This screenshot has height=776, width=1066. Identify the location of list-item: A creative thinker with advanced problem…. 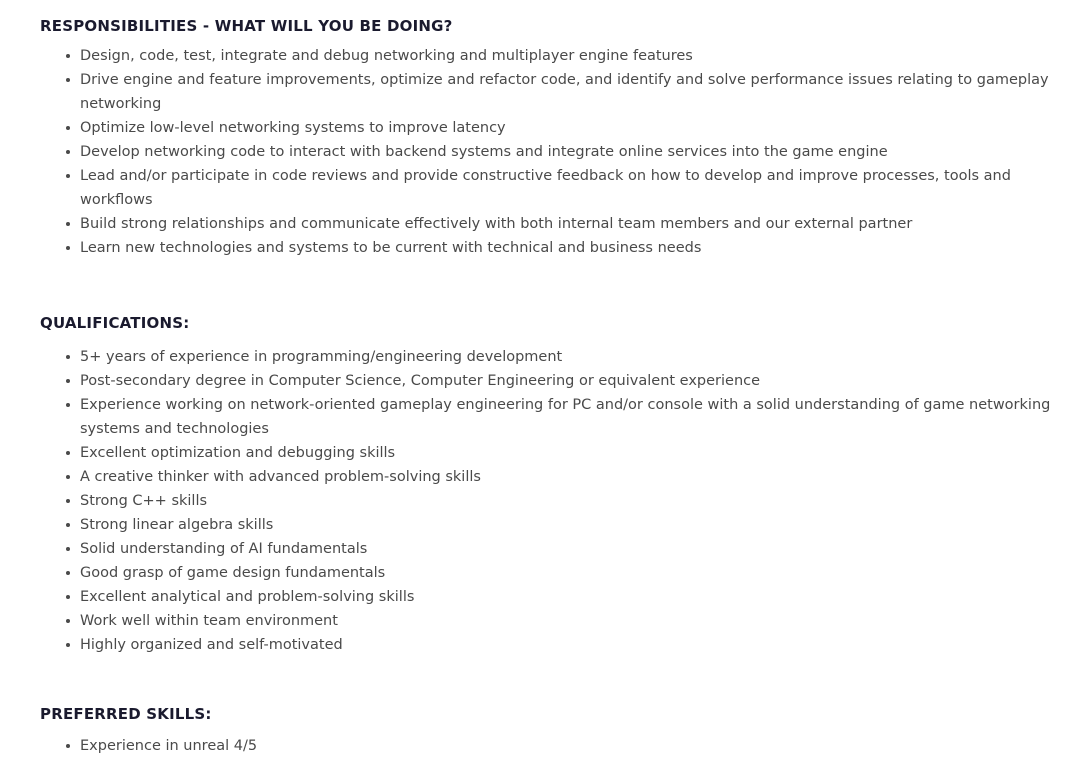
(533, 477).